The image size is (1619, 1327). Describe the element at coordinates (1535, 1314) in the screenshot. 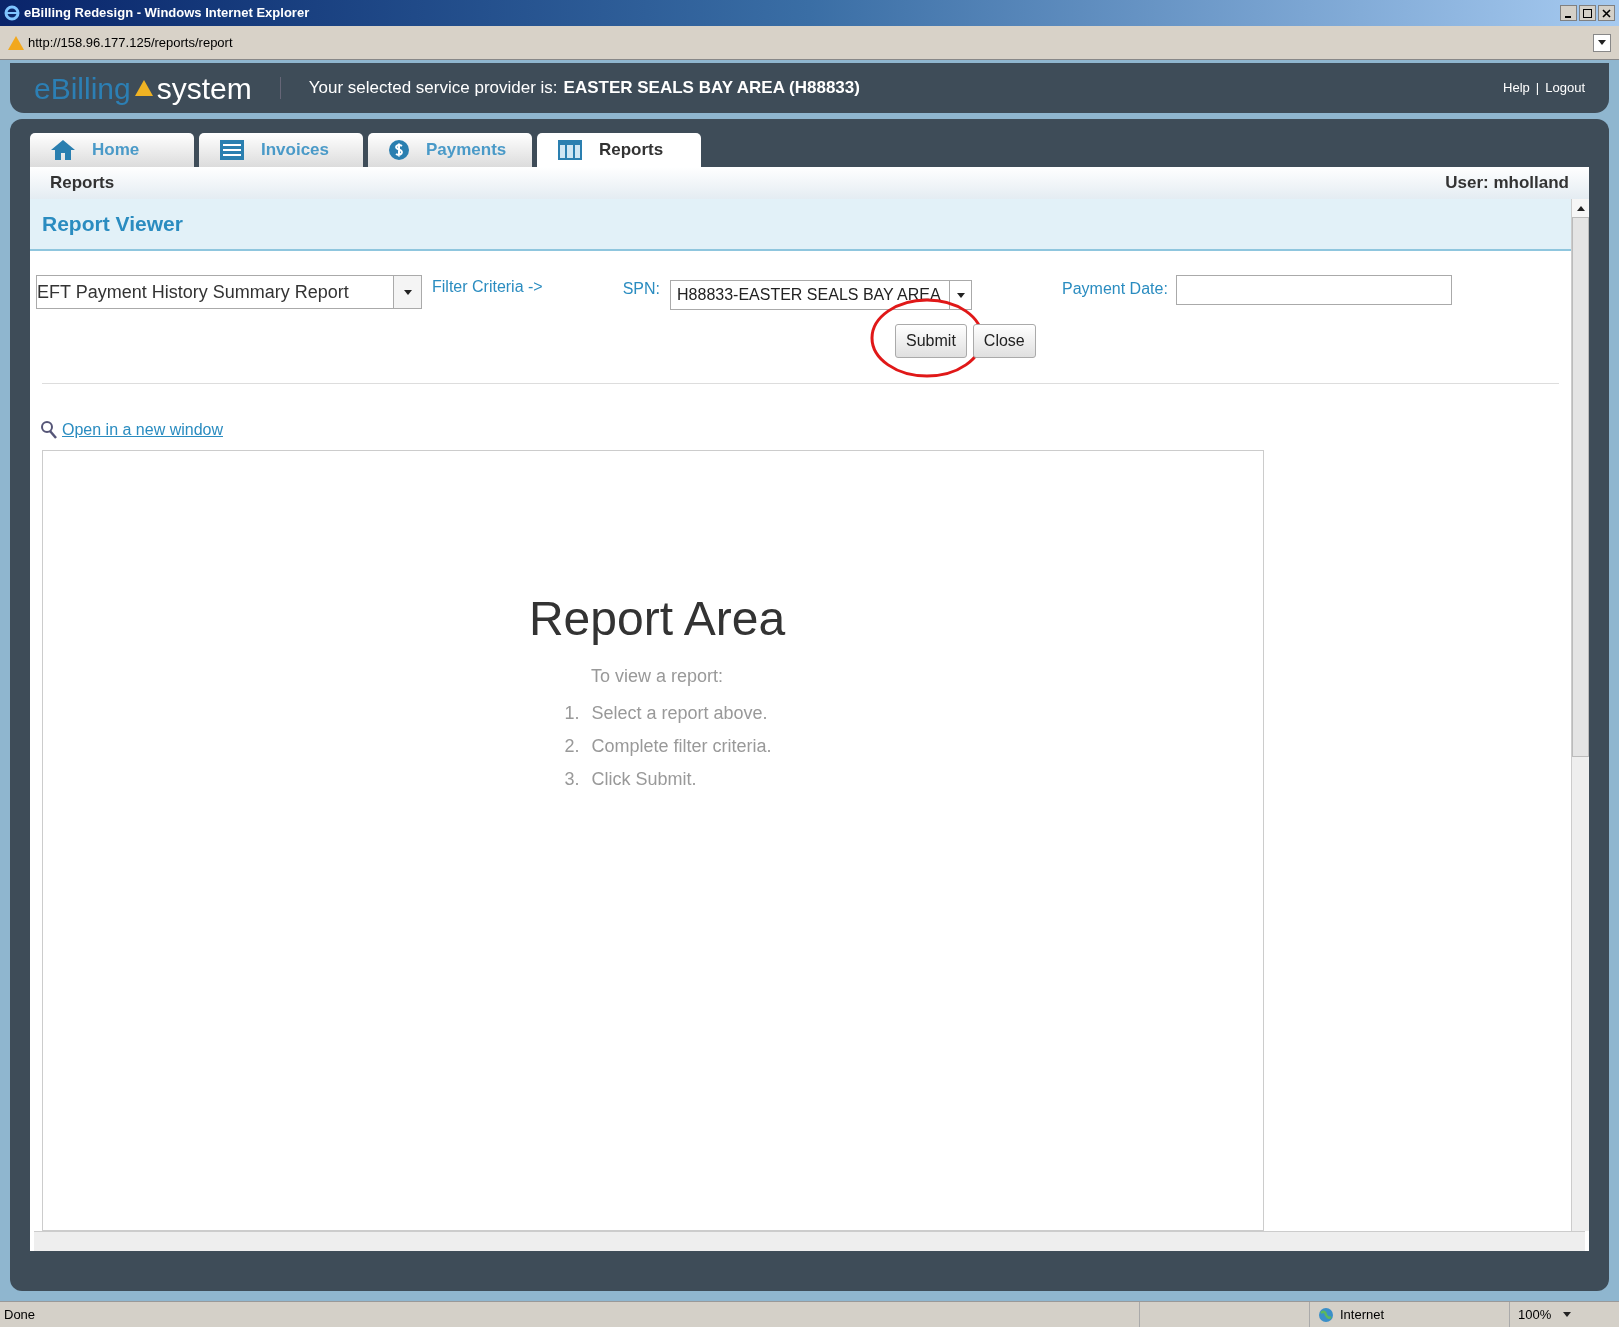

I see `zoom-text: 100%` at that location.